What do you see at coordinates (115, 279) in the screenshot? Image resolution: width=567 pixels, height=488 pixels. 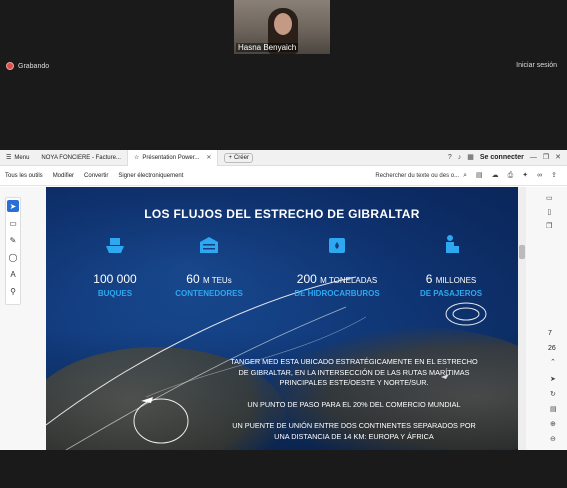 I see `stat-value: 100 000` at bounding box center [115, 279].